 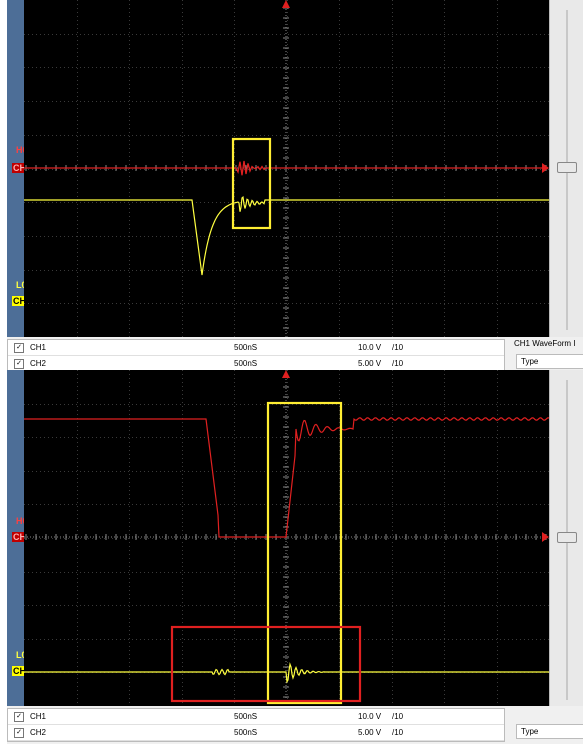 What do you see at coordinates (266, 664) in the screenshot?
I see `highlight-box-red` at bounding box center [266, 664].